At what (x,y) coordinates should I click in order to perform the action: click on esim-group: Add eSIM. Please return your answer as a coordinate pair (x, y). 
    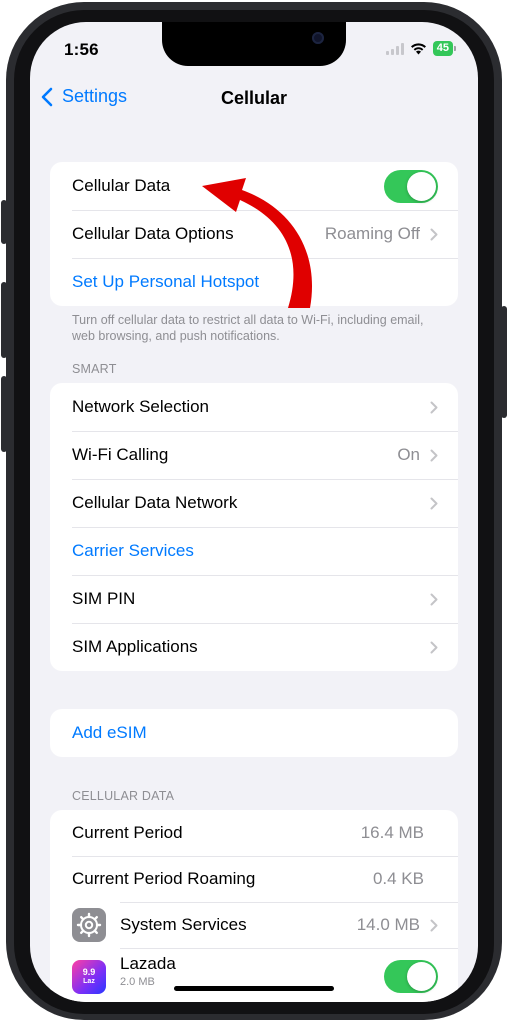
    Looking at the image, I should click on (254, 733).